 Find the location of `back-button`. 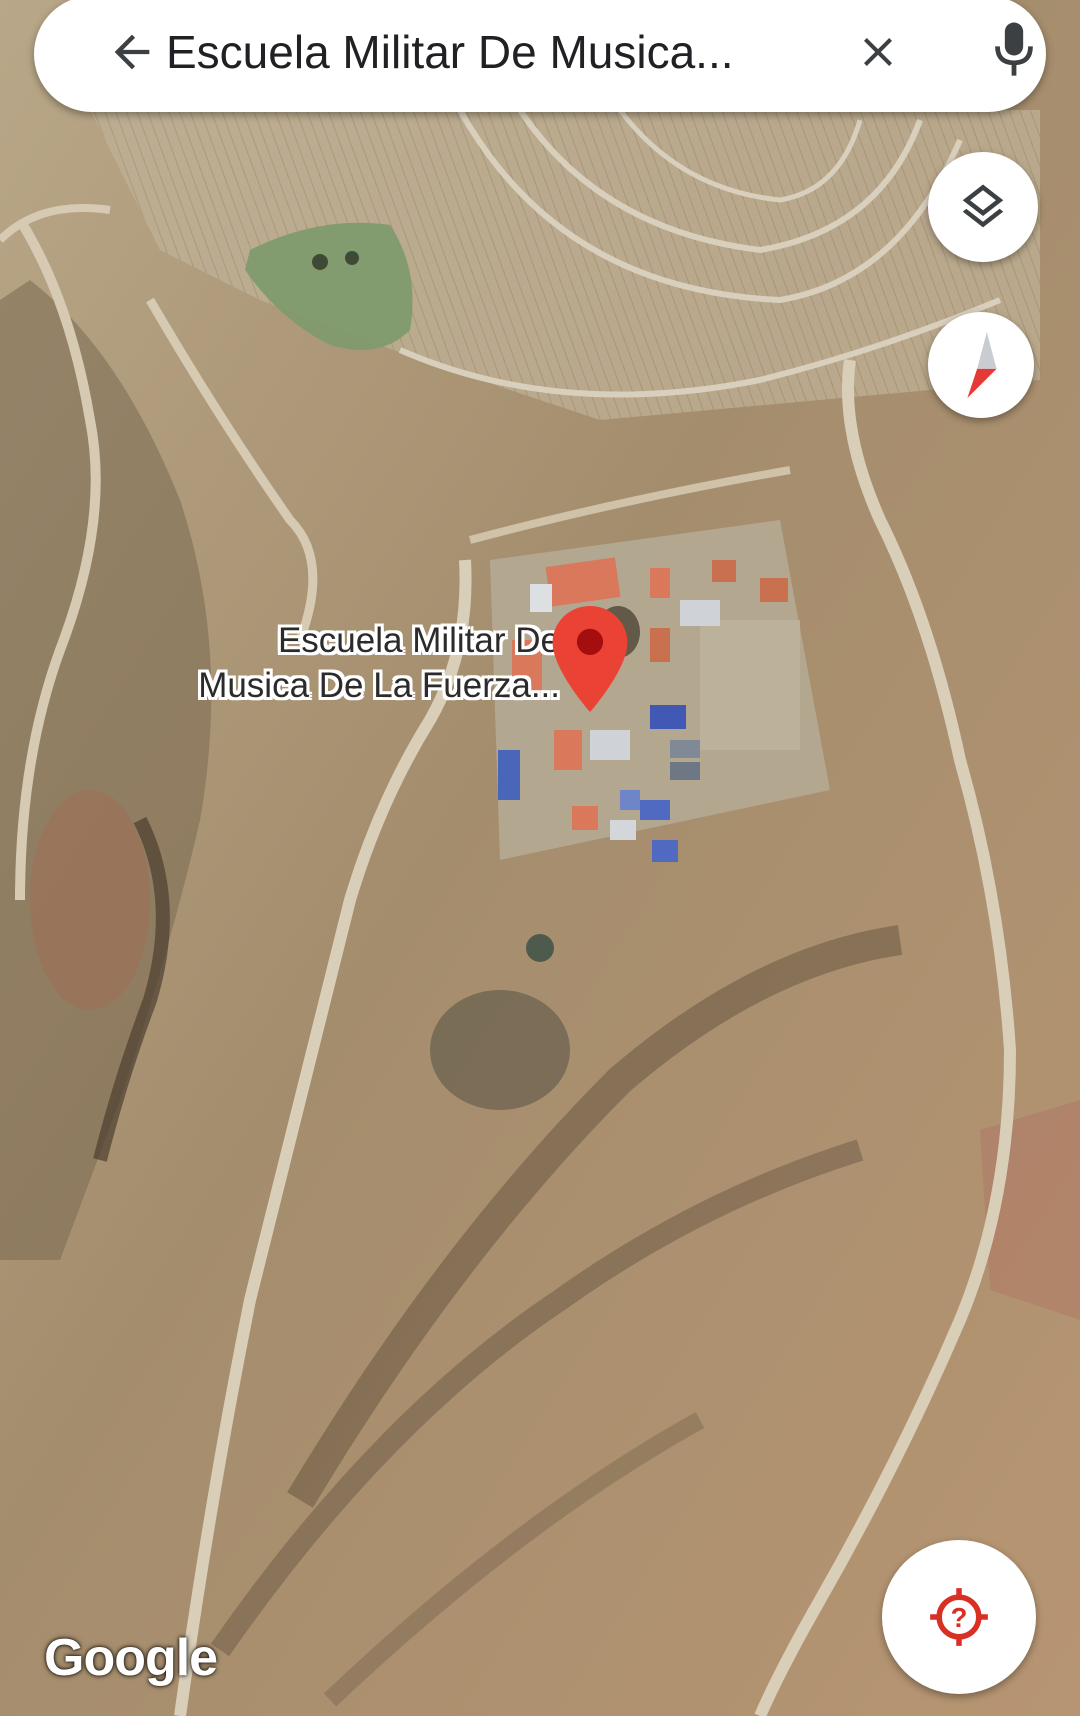

back-button is located at coordinates (132, 52).